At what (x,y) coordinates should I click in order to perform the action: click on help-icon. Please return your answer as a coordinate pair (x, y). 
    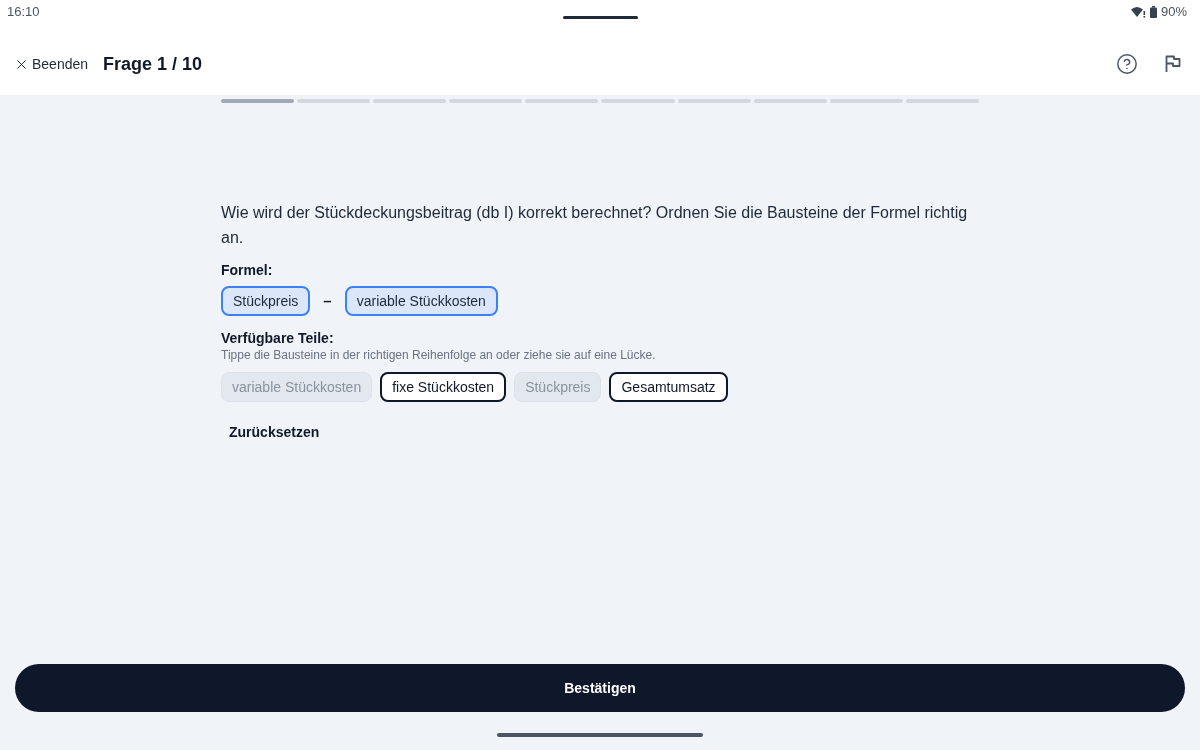
    Looking at the image, I should click on (1127, 64).